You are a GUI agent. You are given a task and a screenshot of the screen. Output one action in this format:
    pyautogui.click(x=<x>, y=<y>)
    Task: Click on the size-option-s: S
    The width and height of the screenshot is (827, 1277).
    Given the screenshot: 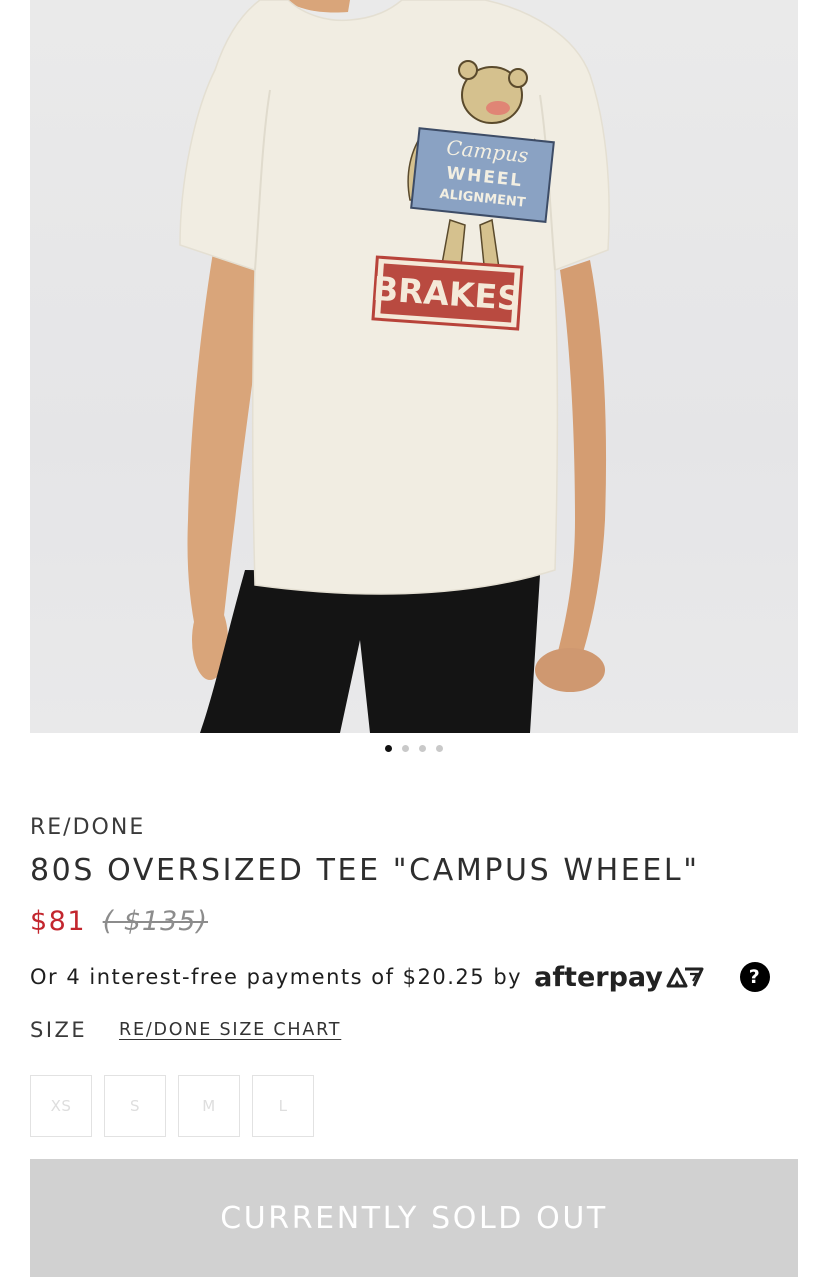 What is the action you would take?
    pyautogui.click(x=135, y=1106)
    